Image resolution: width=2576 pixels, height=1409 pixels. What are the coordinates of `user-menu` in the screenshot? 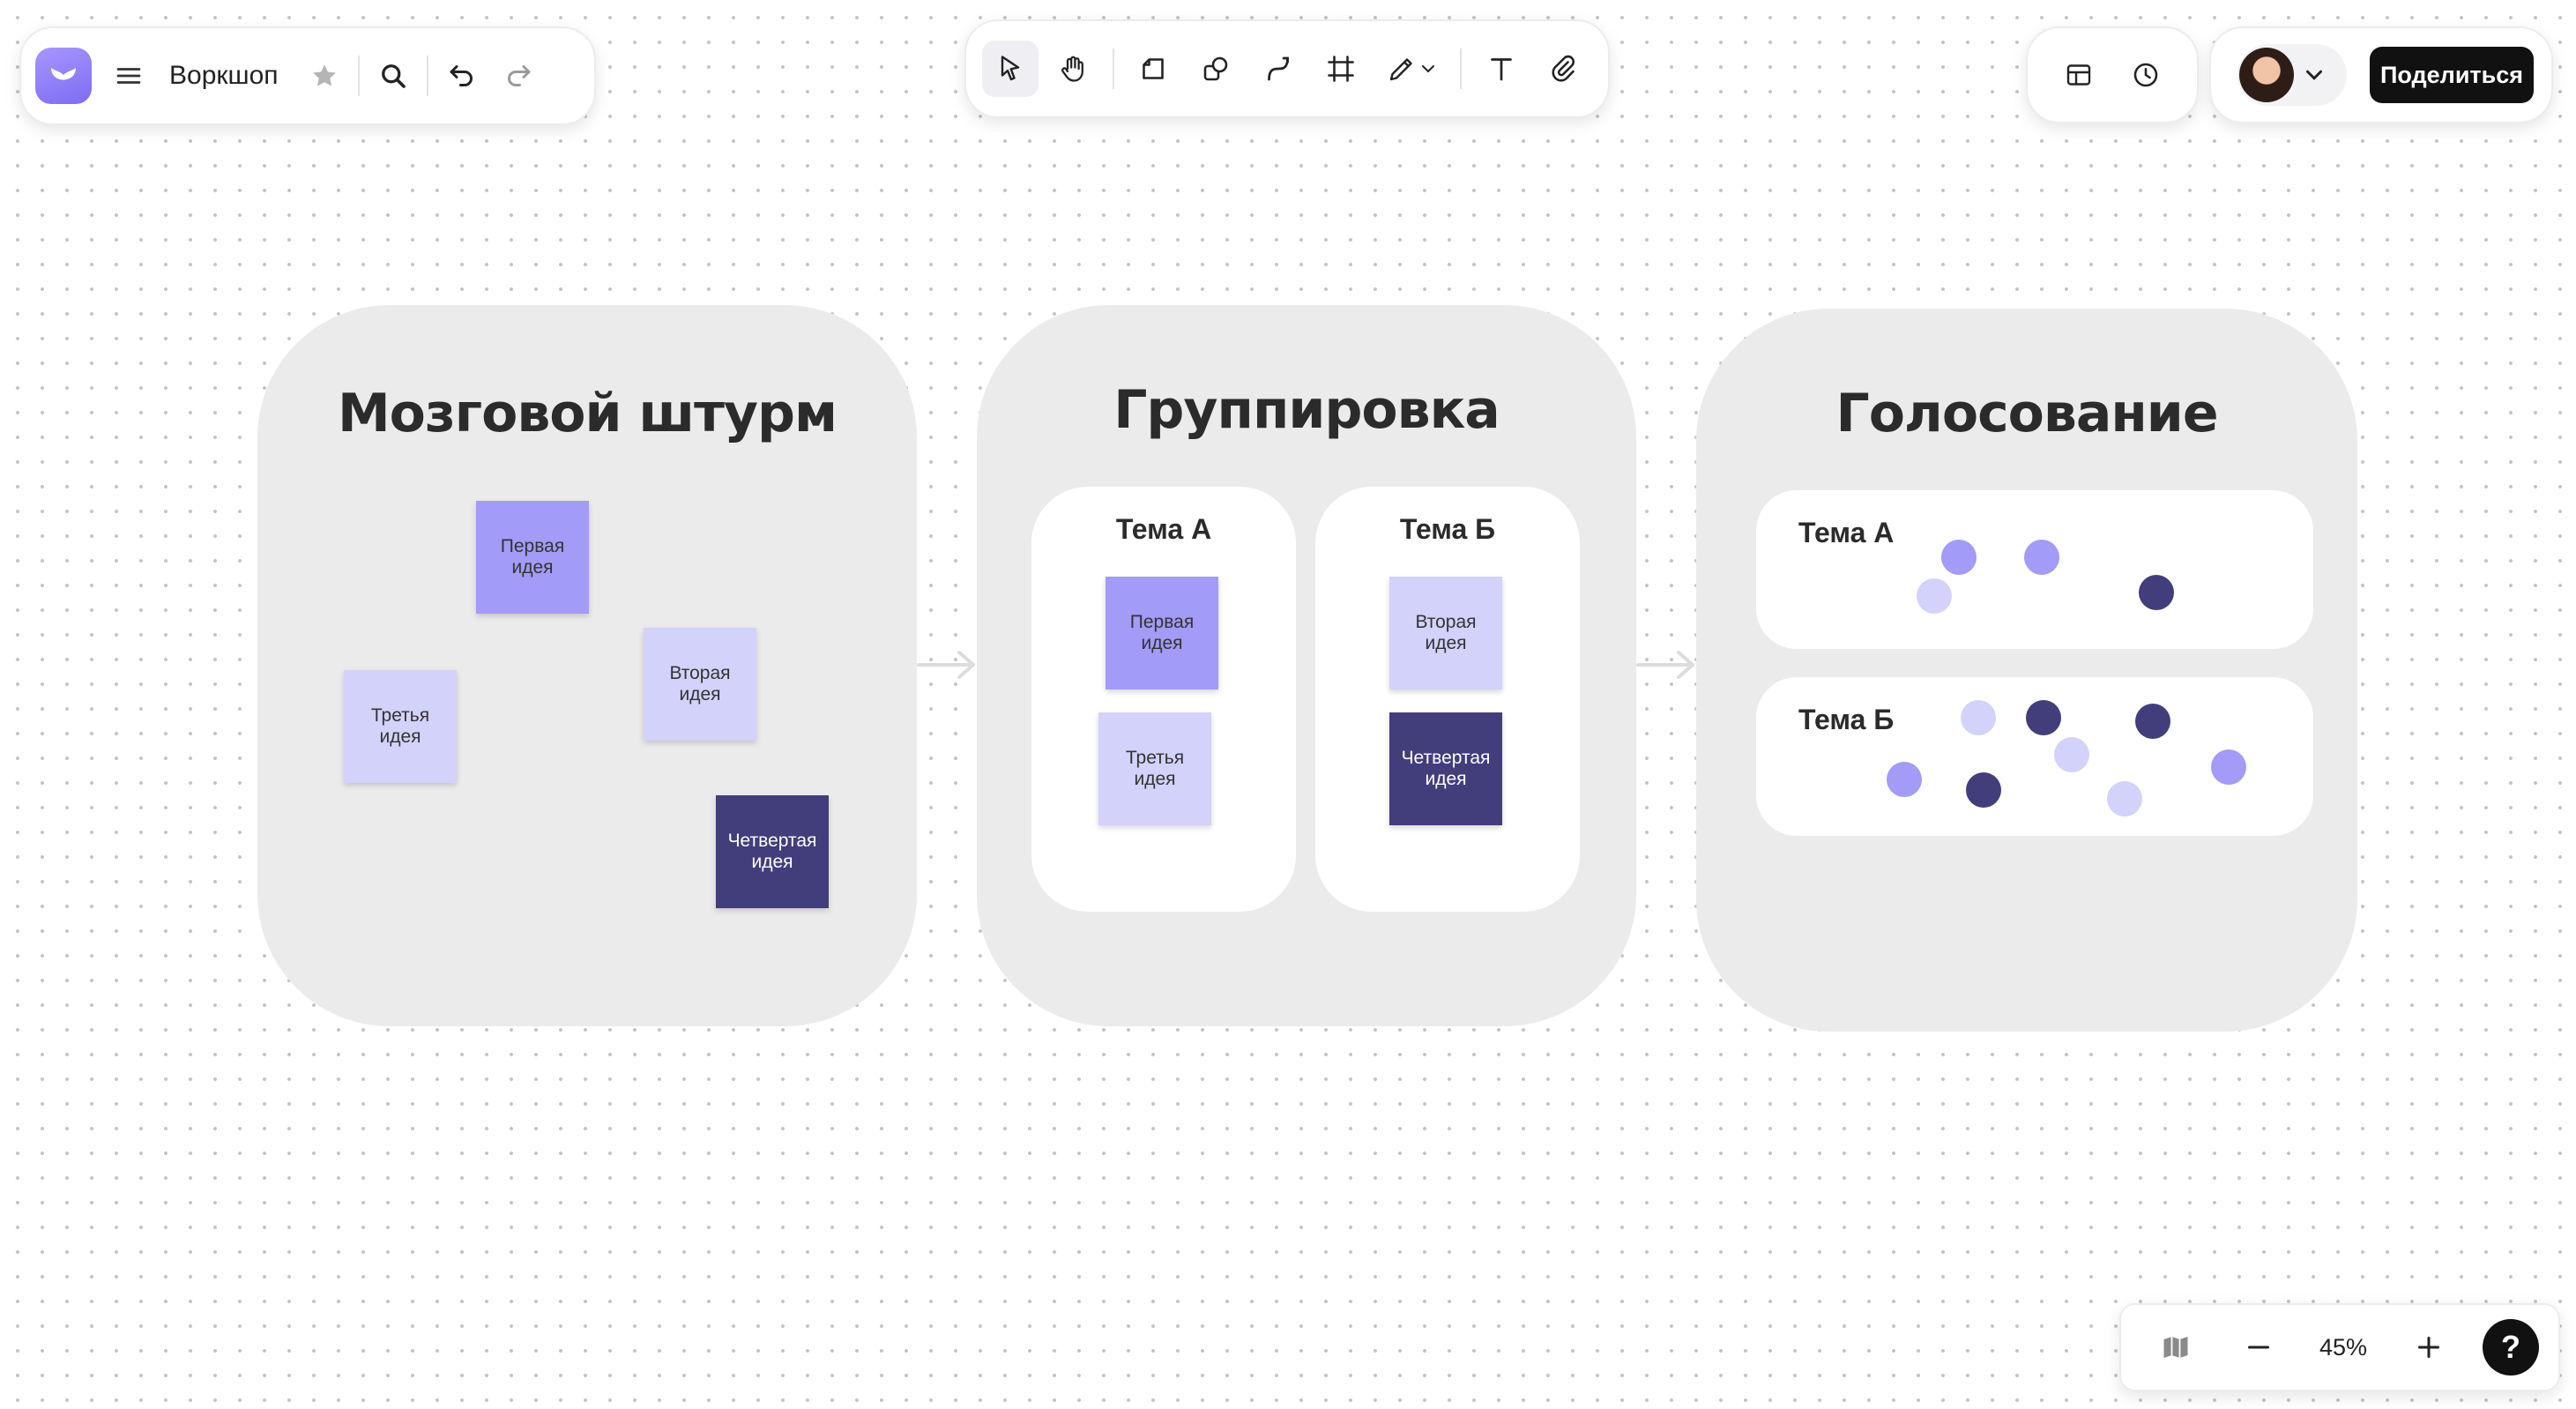 It's located at (2292, 75).